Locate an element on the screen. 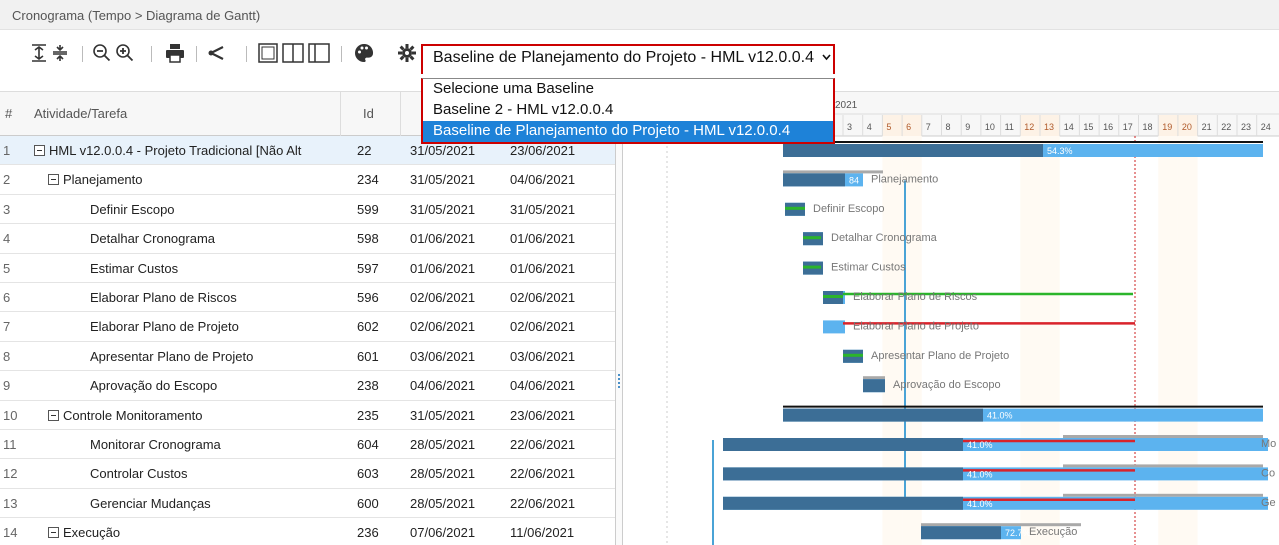 This screenshot has height=545, width=1279. table-row: 5 Estimar Custos 597 01/06/2021 01/06/2021 is located at coordinates (310, 268).